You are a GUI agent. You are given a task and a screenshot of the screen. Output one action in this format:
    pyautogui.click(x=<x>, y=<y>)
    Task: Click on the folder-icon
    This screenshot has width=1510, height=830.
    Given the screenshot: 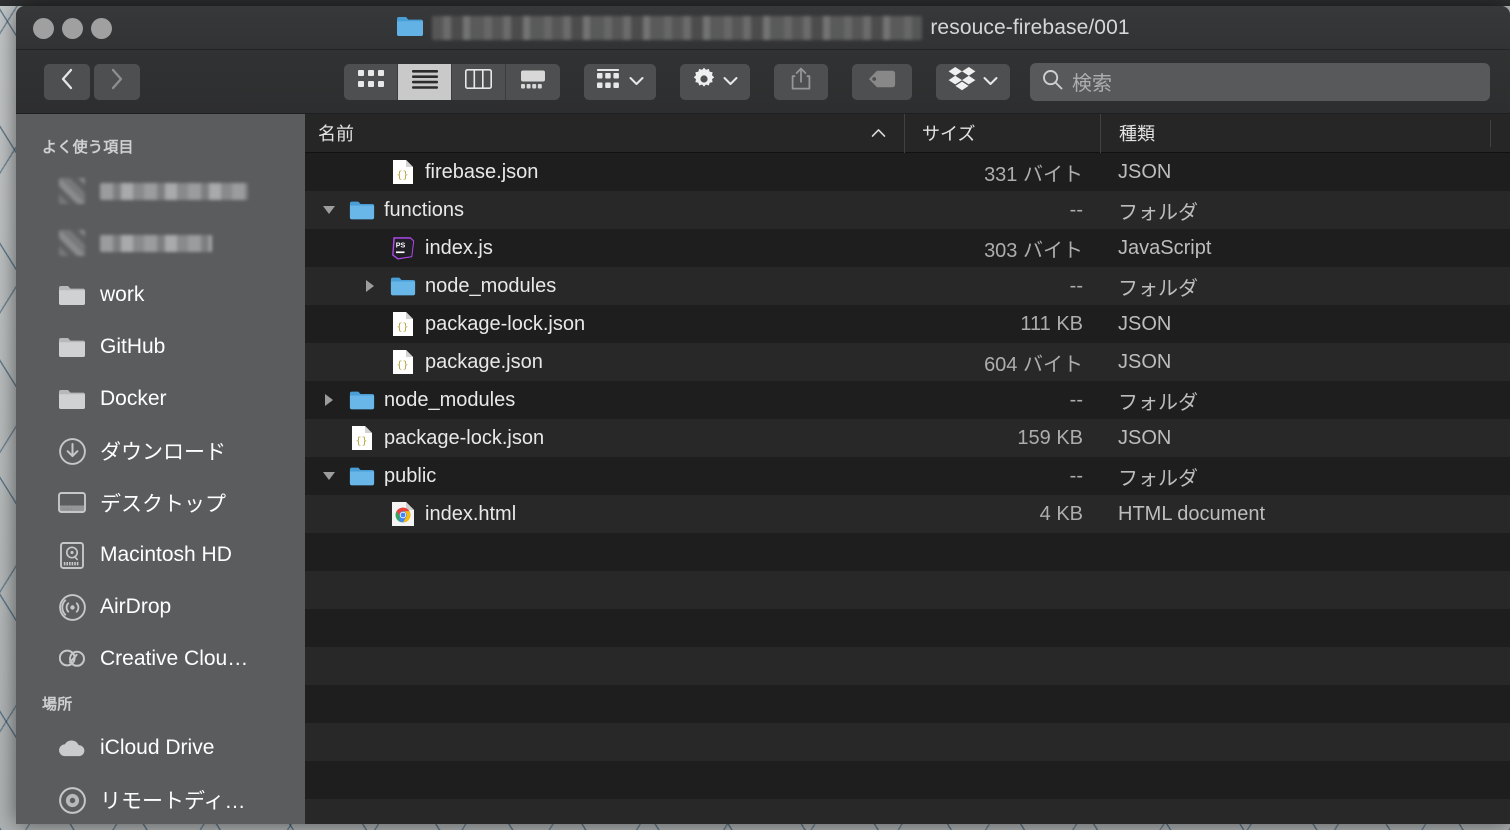 What is the action you would take?
    pyautogui.click(x=362, y=476)
    